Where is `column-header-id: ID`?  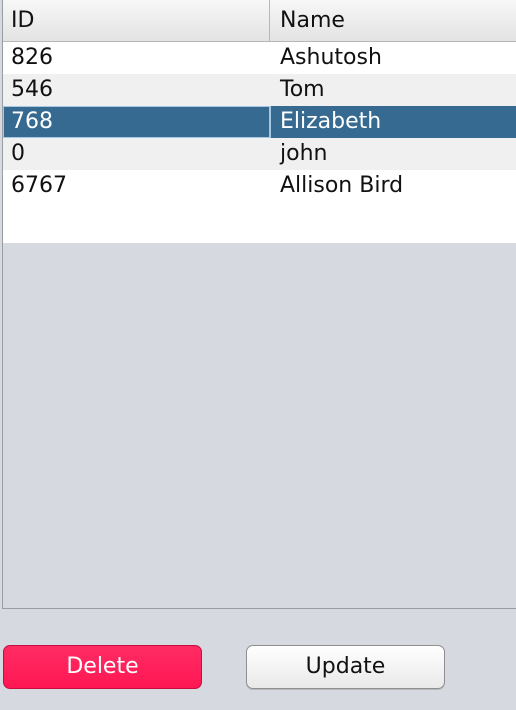 column-header-id: ID is located at coordinates (136, 20).